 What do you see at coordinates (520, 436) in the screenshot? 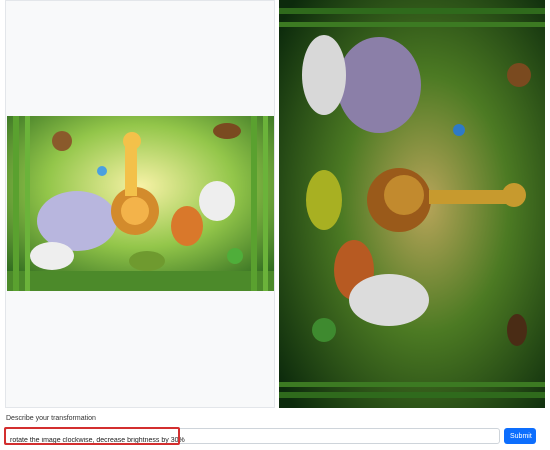
I see `submit-button: Submit` at bounding box center [520, 436].